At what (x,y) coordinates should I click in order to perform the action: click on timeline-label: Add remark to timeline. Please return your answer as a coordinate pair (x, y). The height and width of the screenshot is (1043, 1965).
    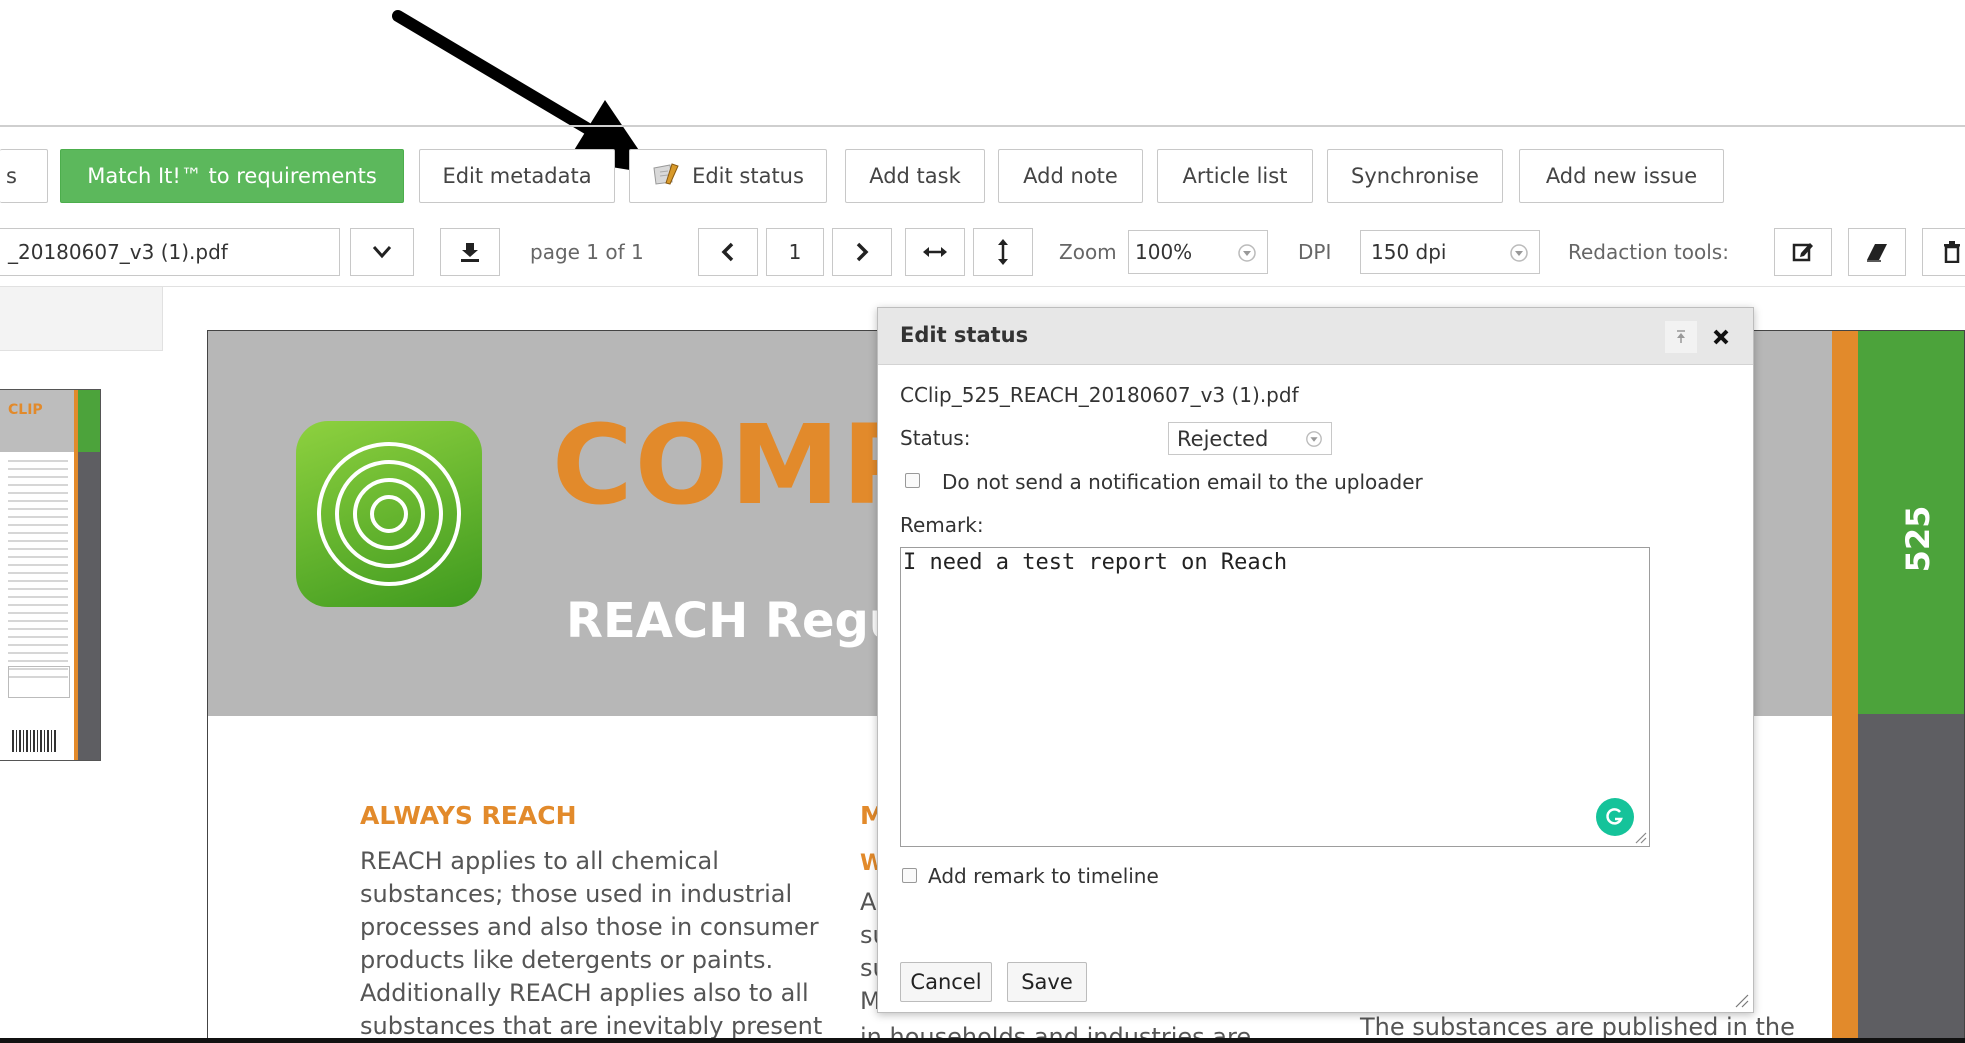
    Looking at the image, I should click on (1043, 876).